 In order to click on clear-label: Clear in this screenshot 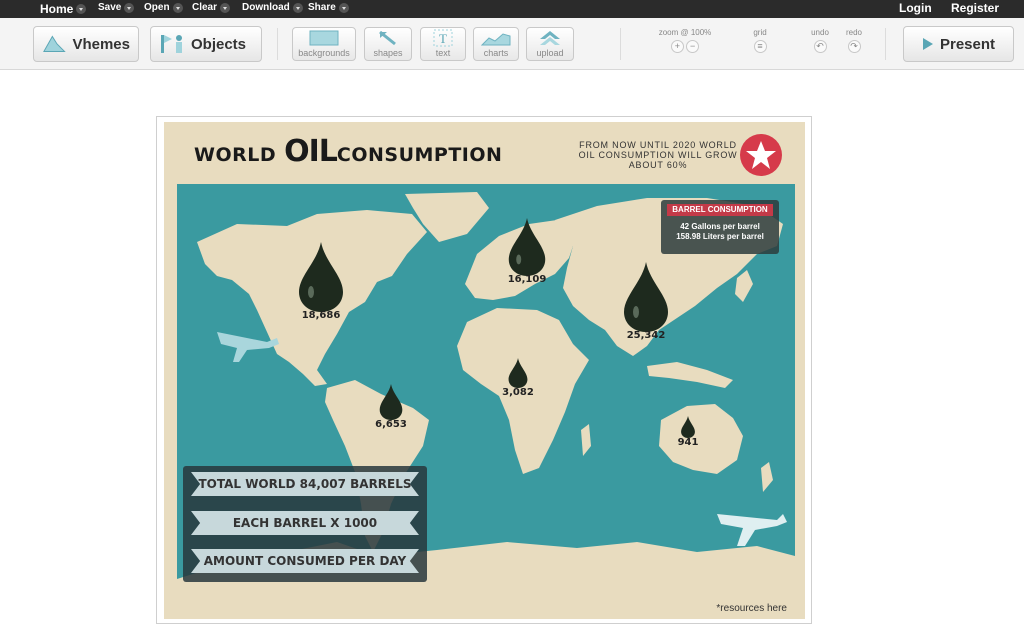, I will do `click(205, 7)`.